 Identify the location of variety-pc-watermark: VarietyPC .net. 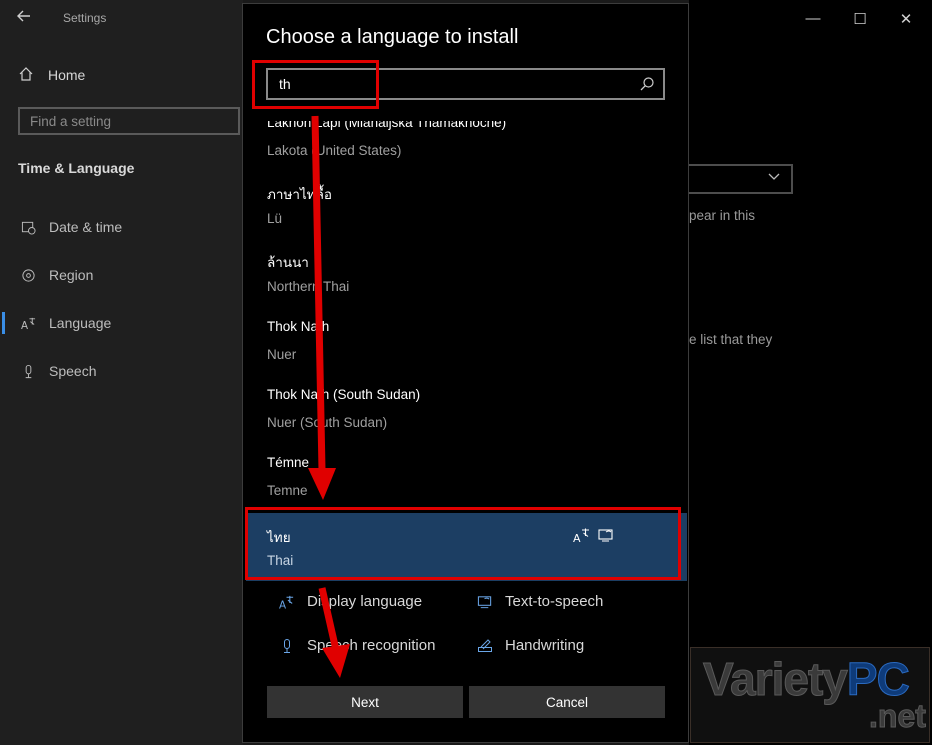
(810, 695).